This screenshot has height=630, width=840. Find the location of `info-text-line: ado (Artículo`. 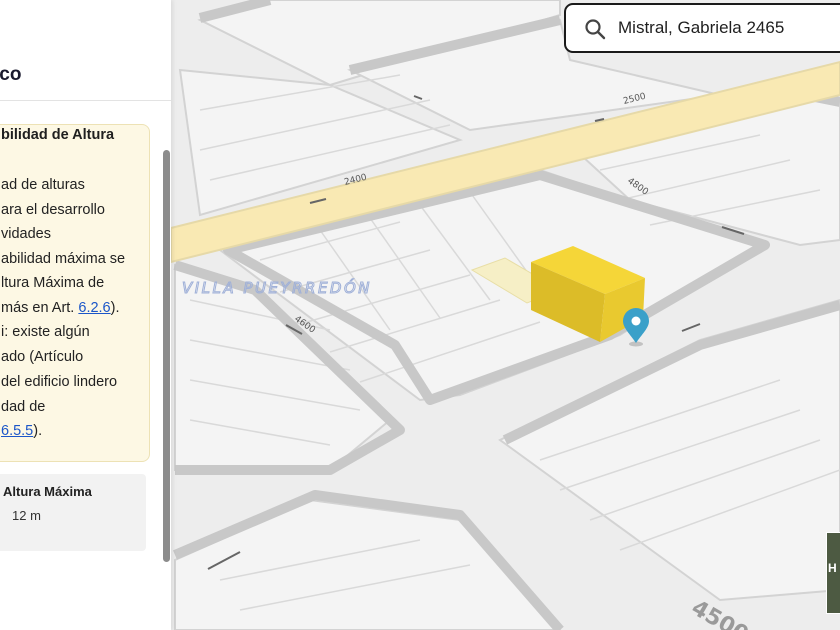

info-text-line: ado (Artículo is located at coordinates (42, 357).